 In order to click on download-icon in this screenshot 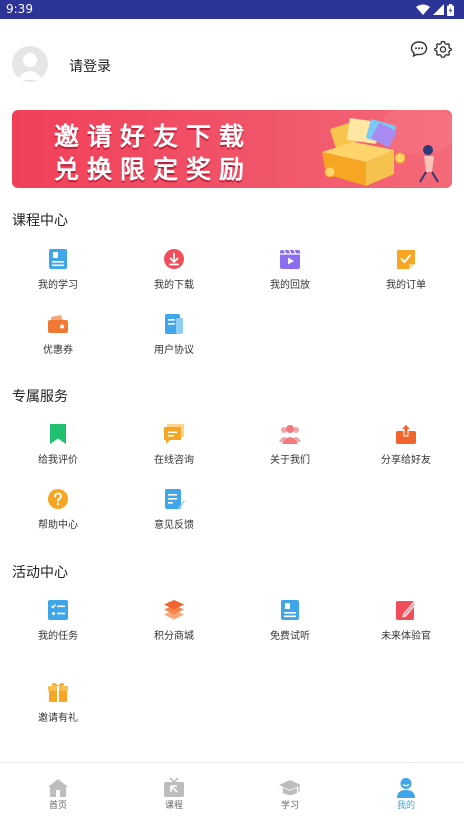, I will do `click(174, 259)`.